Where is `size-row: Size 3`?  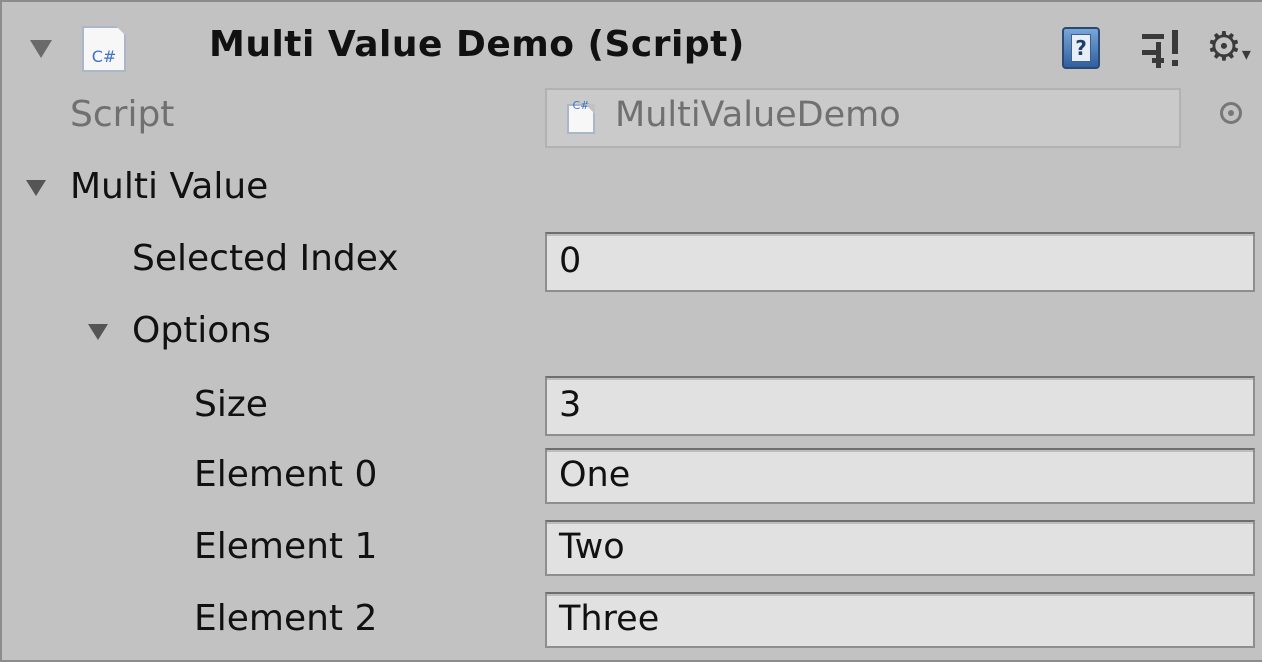 size-row: Size 3 is located at coordinates (632, 406).